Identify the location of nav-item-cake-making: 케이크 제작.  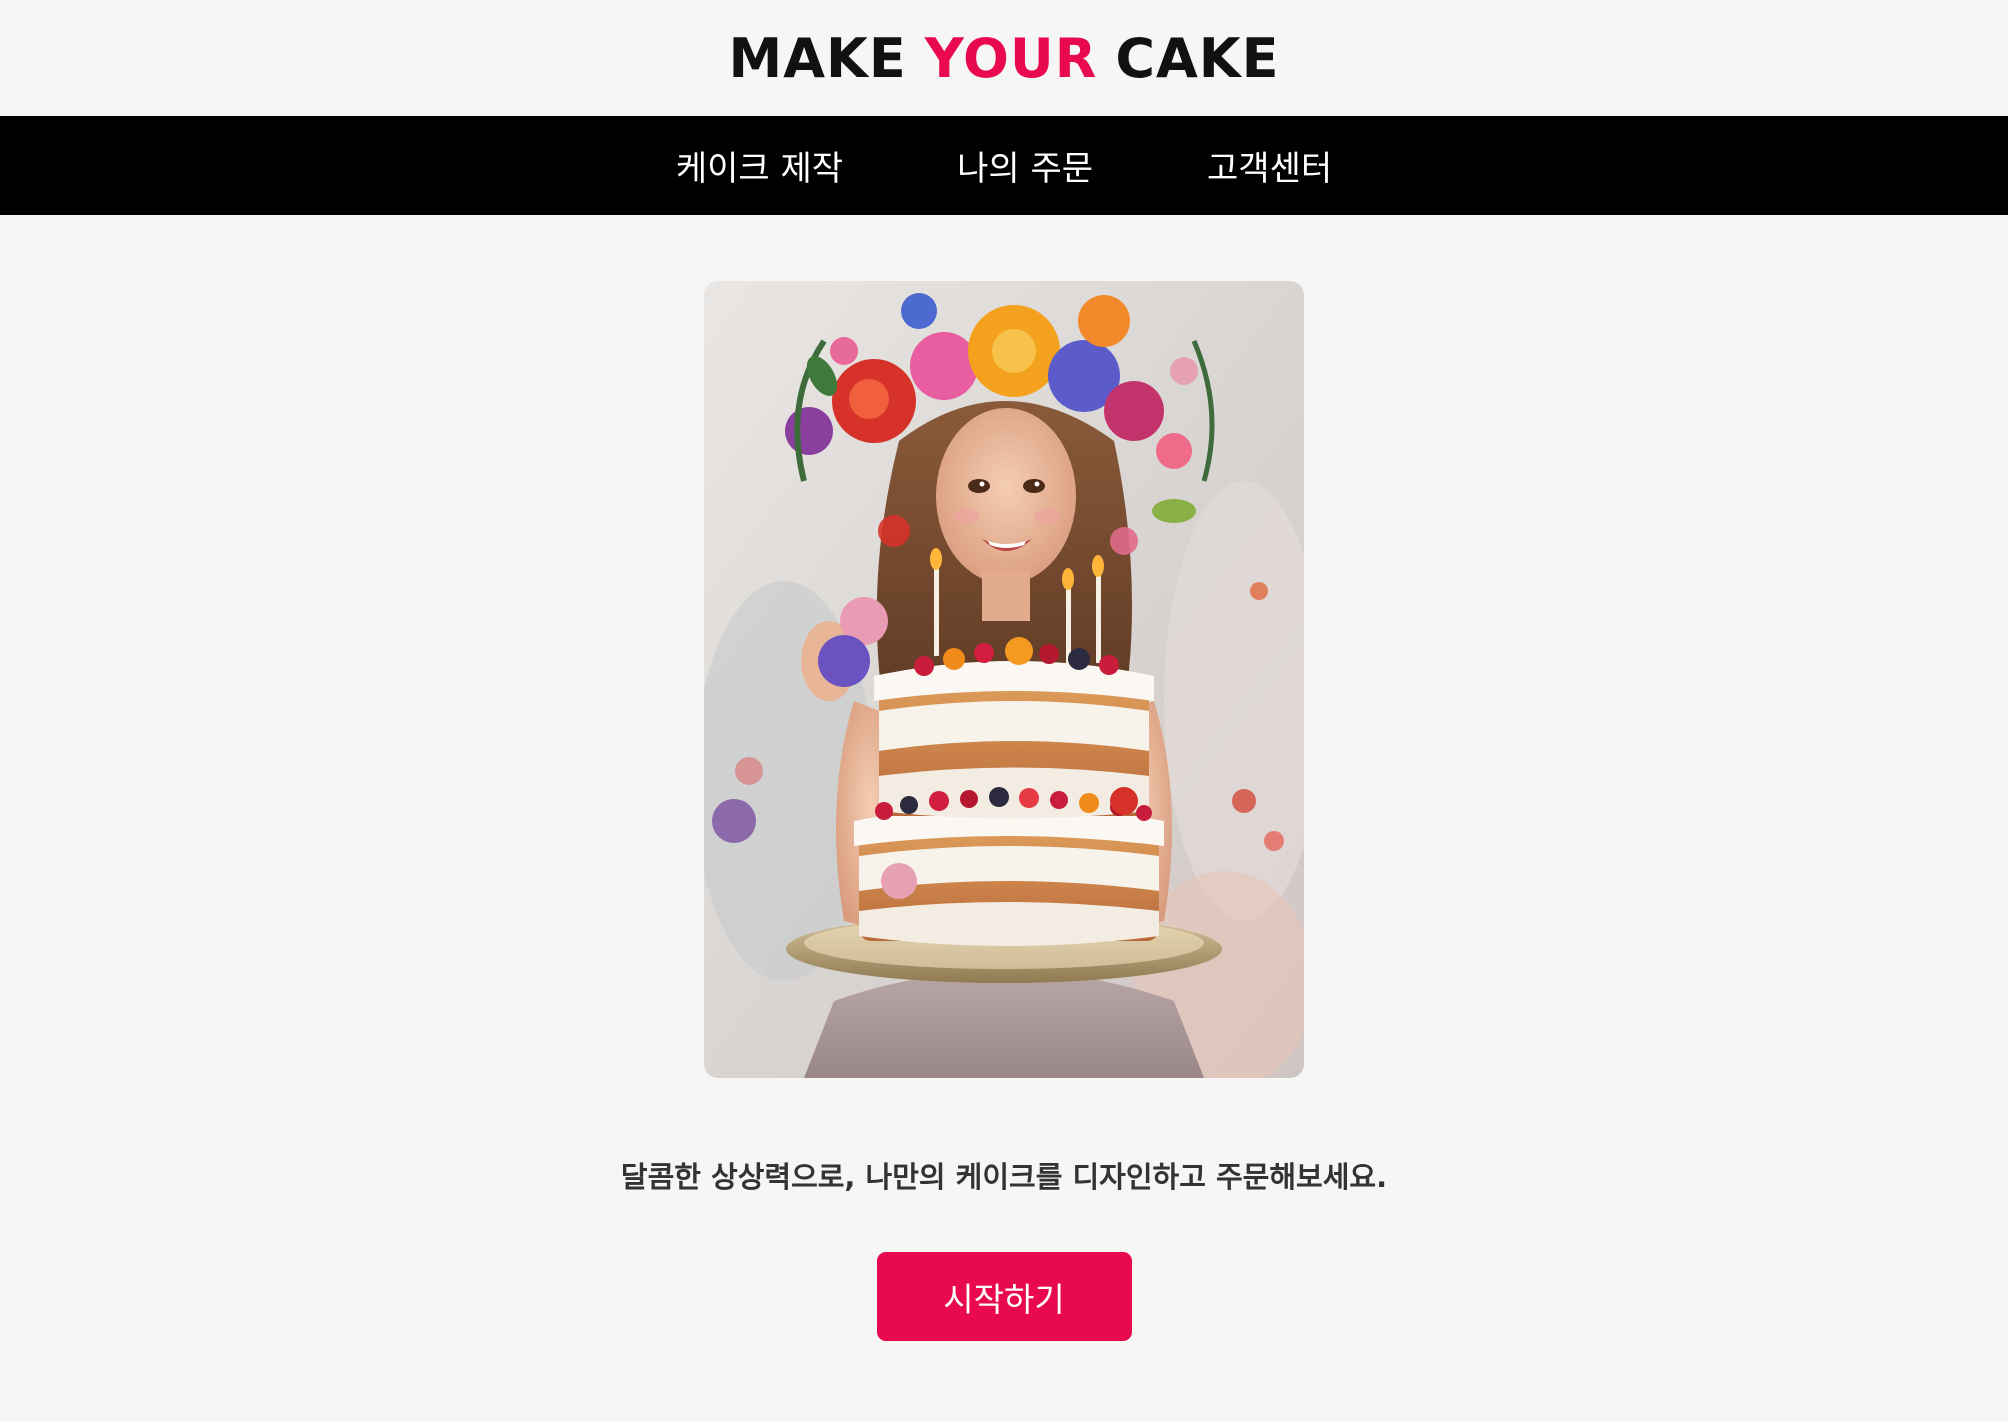
(759, 165).